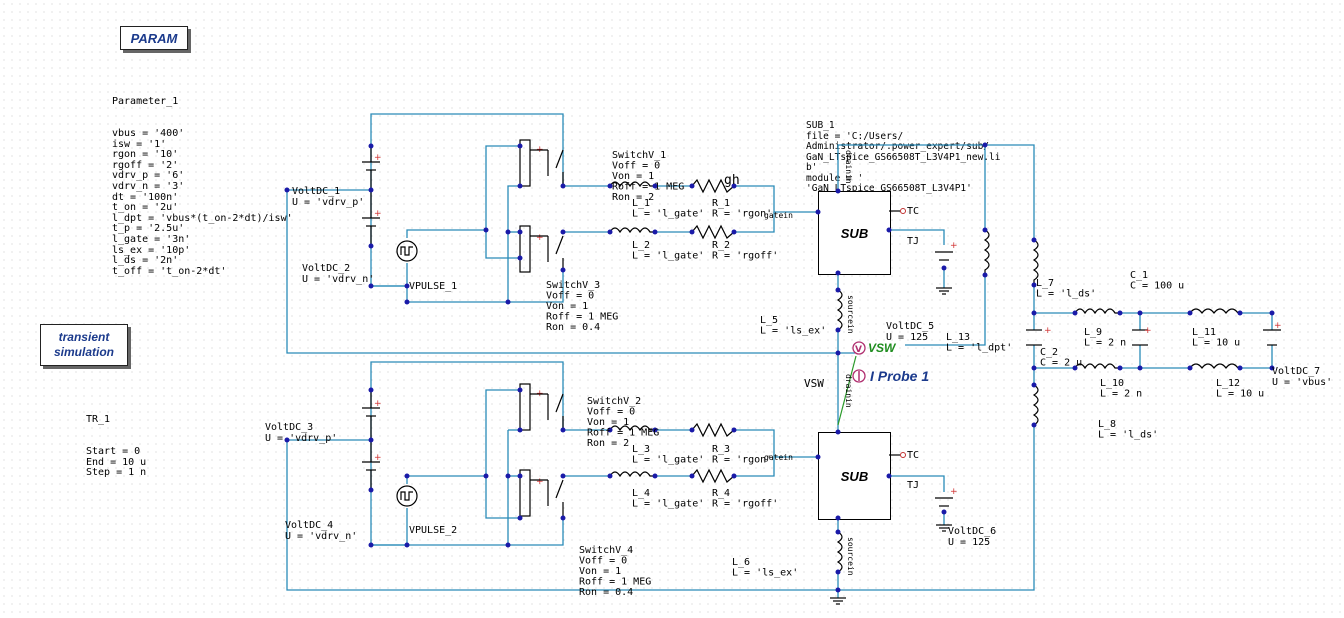  Describe the element at coordinates (913, 211) in the screenshot. I see `tc-label-upper: TC` at that location.